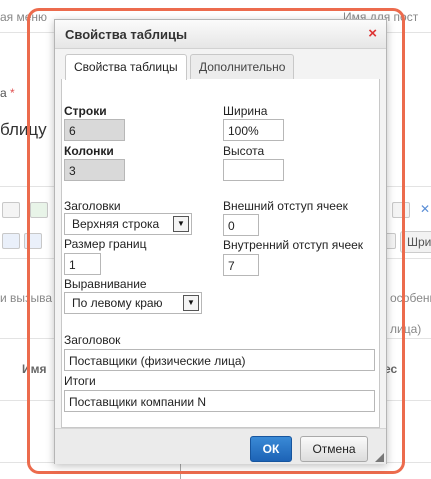 The width and height of the screenshot is (431, 479). Describe the element at coordinates (126, 67) in the screenshot. I see `tab-table-properties: Свойства таблицы` at that location.